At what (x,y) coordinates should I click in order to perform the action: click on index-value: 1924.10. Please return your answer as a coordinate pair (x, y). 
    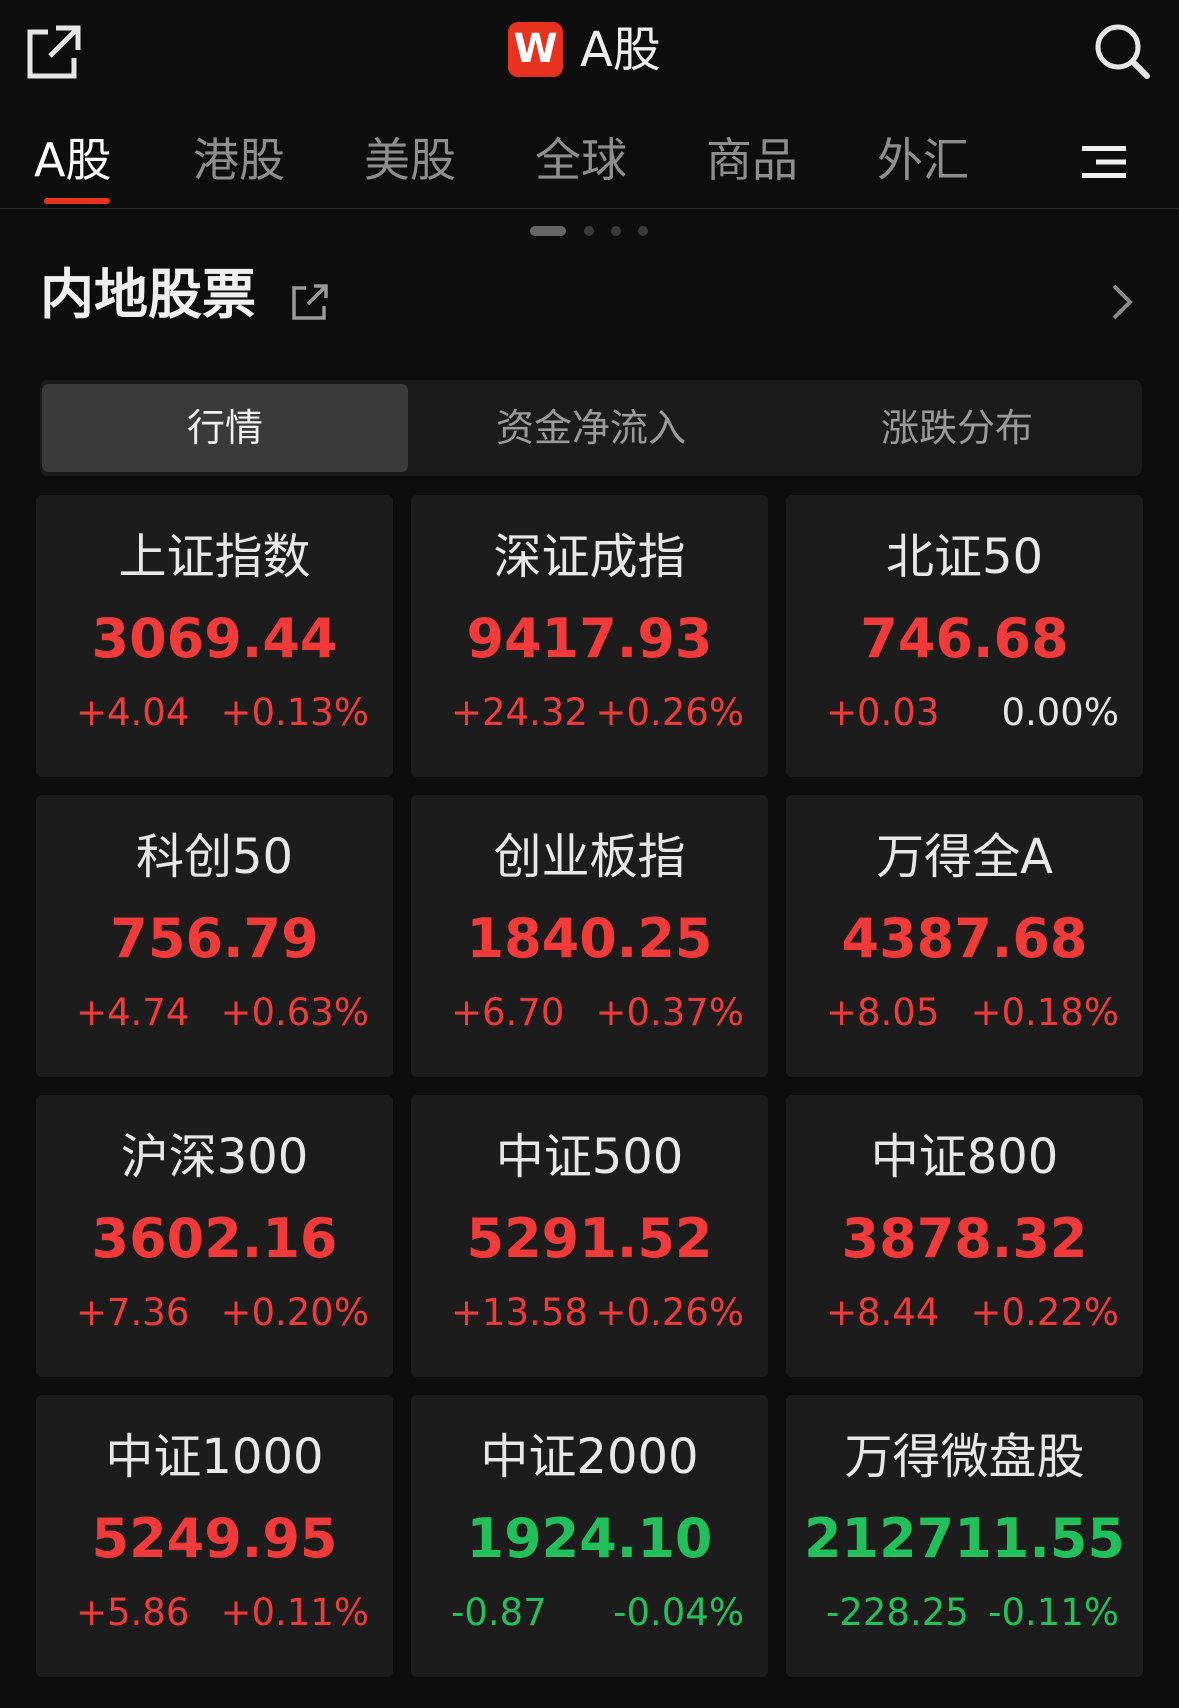
    Looking at the image, I should click on (589, 1538).